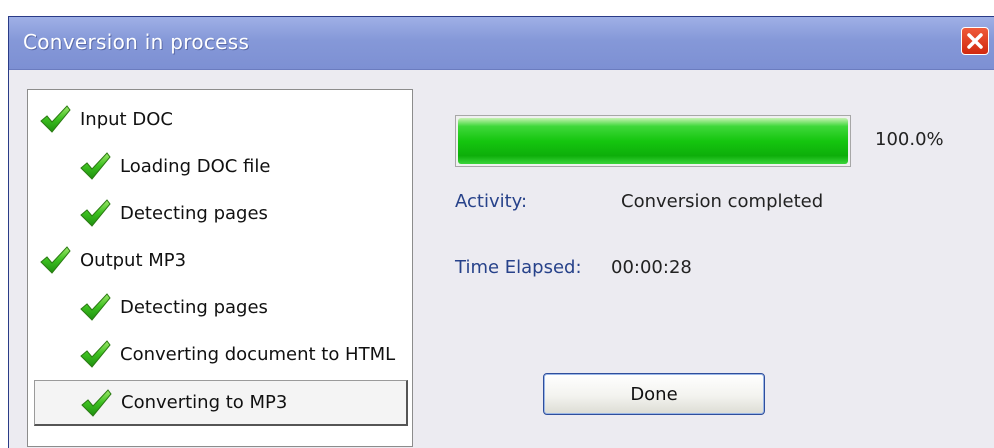 Image resolution: width=994 pixels, height=448 pixels. Describe the element at coordinates (651, 267) in the screenshot. I see `time-elapsed-value: 00:00:28` at that location.